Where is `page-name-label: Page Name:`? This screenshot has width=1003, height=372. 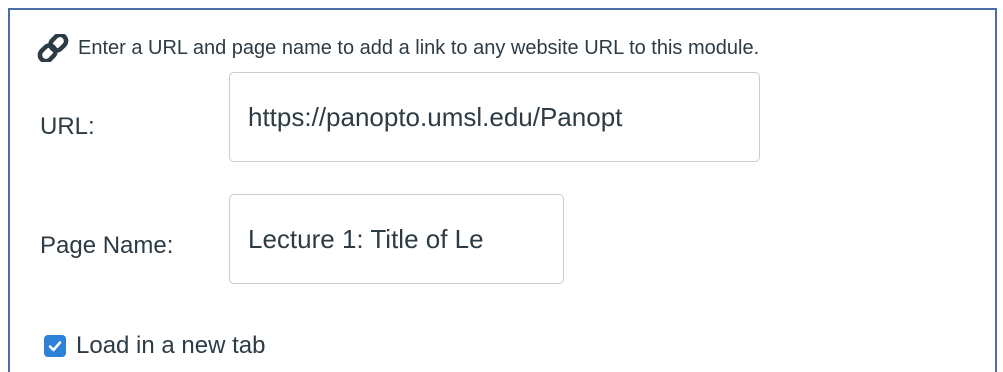 page-name-label: Page Name: is located at coordinates (107, 245).